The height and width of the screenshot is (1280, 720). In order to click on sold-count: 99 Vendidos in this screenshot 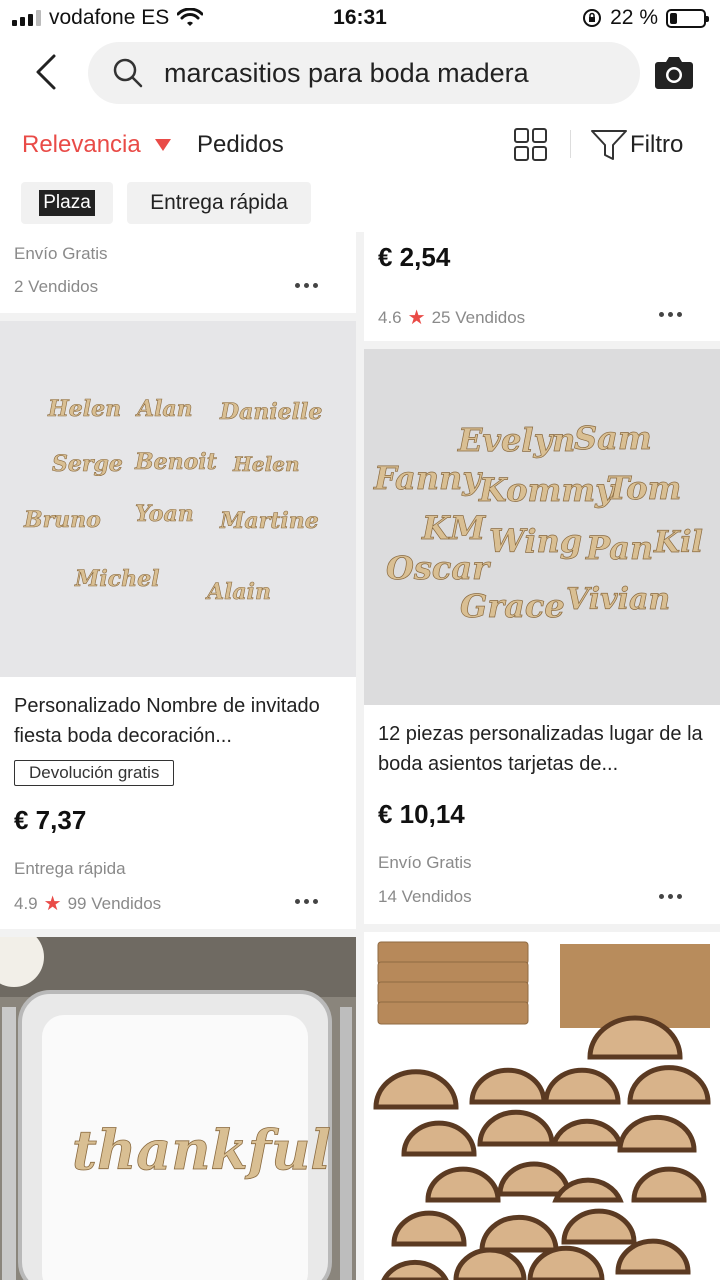, I will do `click(114, 903)`.